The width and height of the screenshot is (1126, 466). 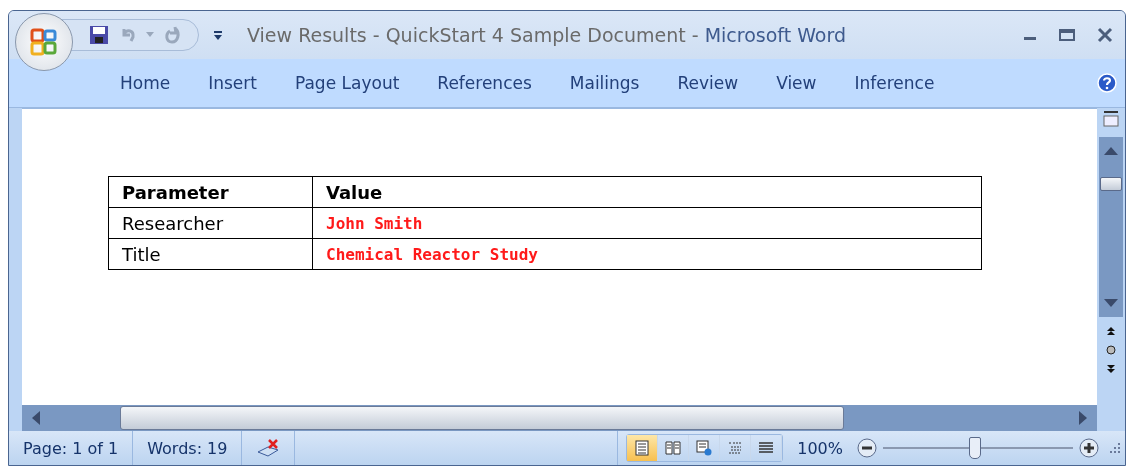 What do you see at coordinates (188, 448) in the screenshot?
I see `word-count: Words: 19` at bounding box center [188, 448].